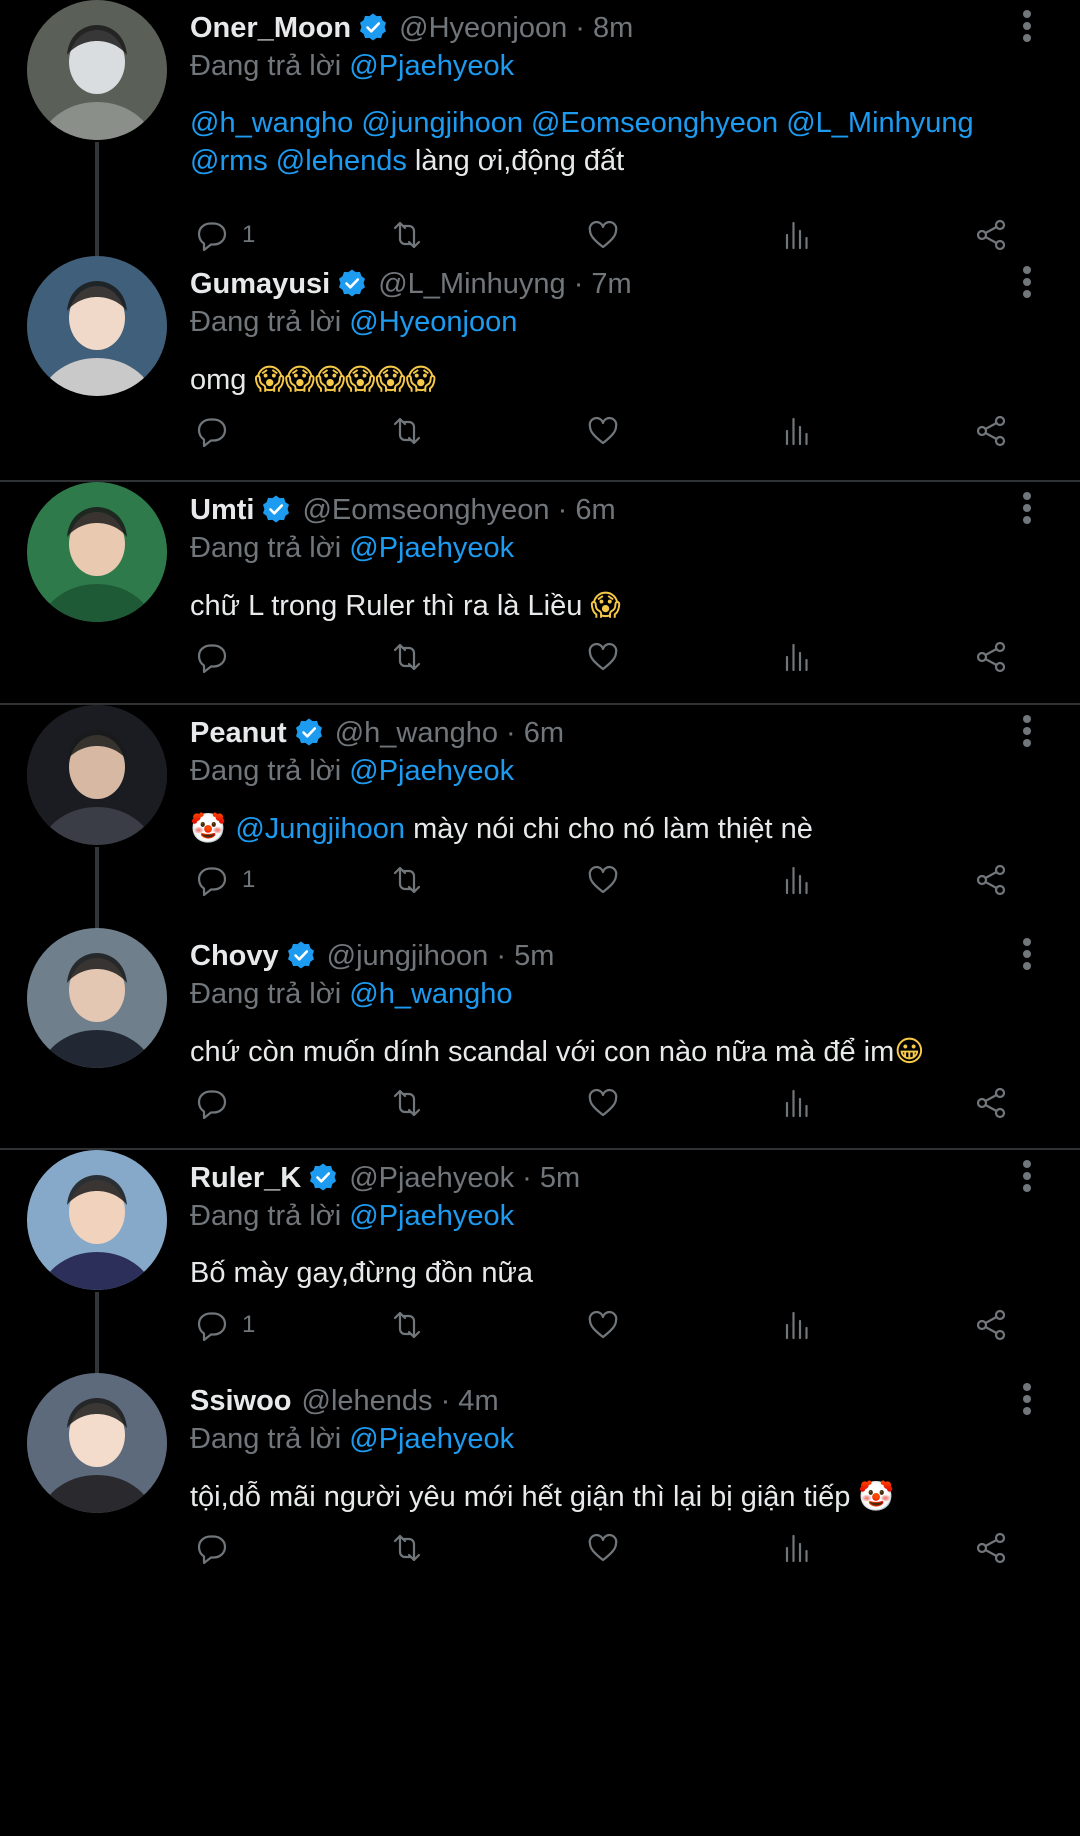  I want to click on display-name: Oner_Moon, so click(270, 28).